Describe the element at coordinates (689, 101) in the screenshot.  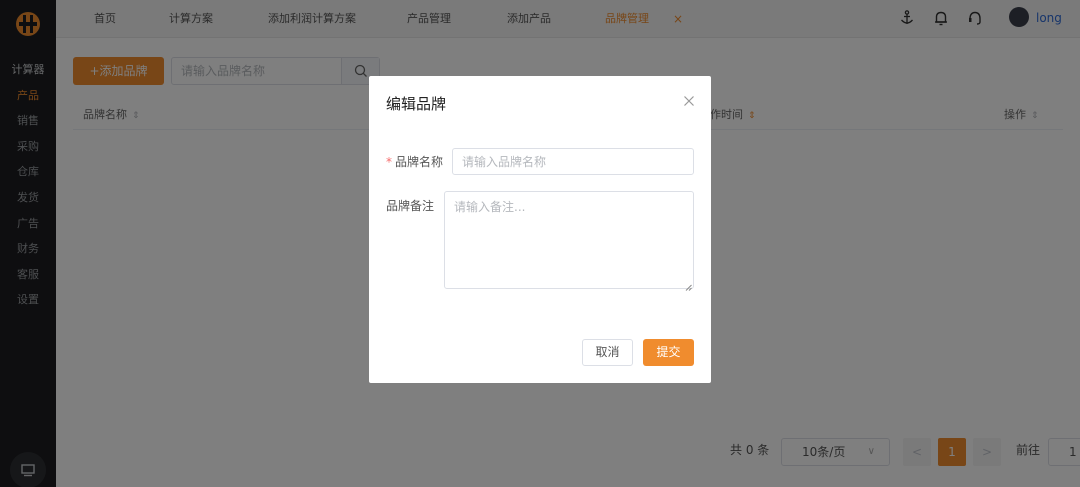
I see `close-icon` at that location.